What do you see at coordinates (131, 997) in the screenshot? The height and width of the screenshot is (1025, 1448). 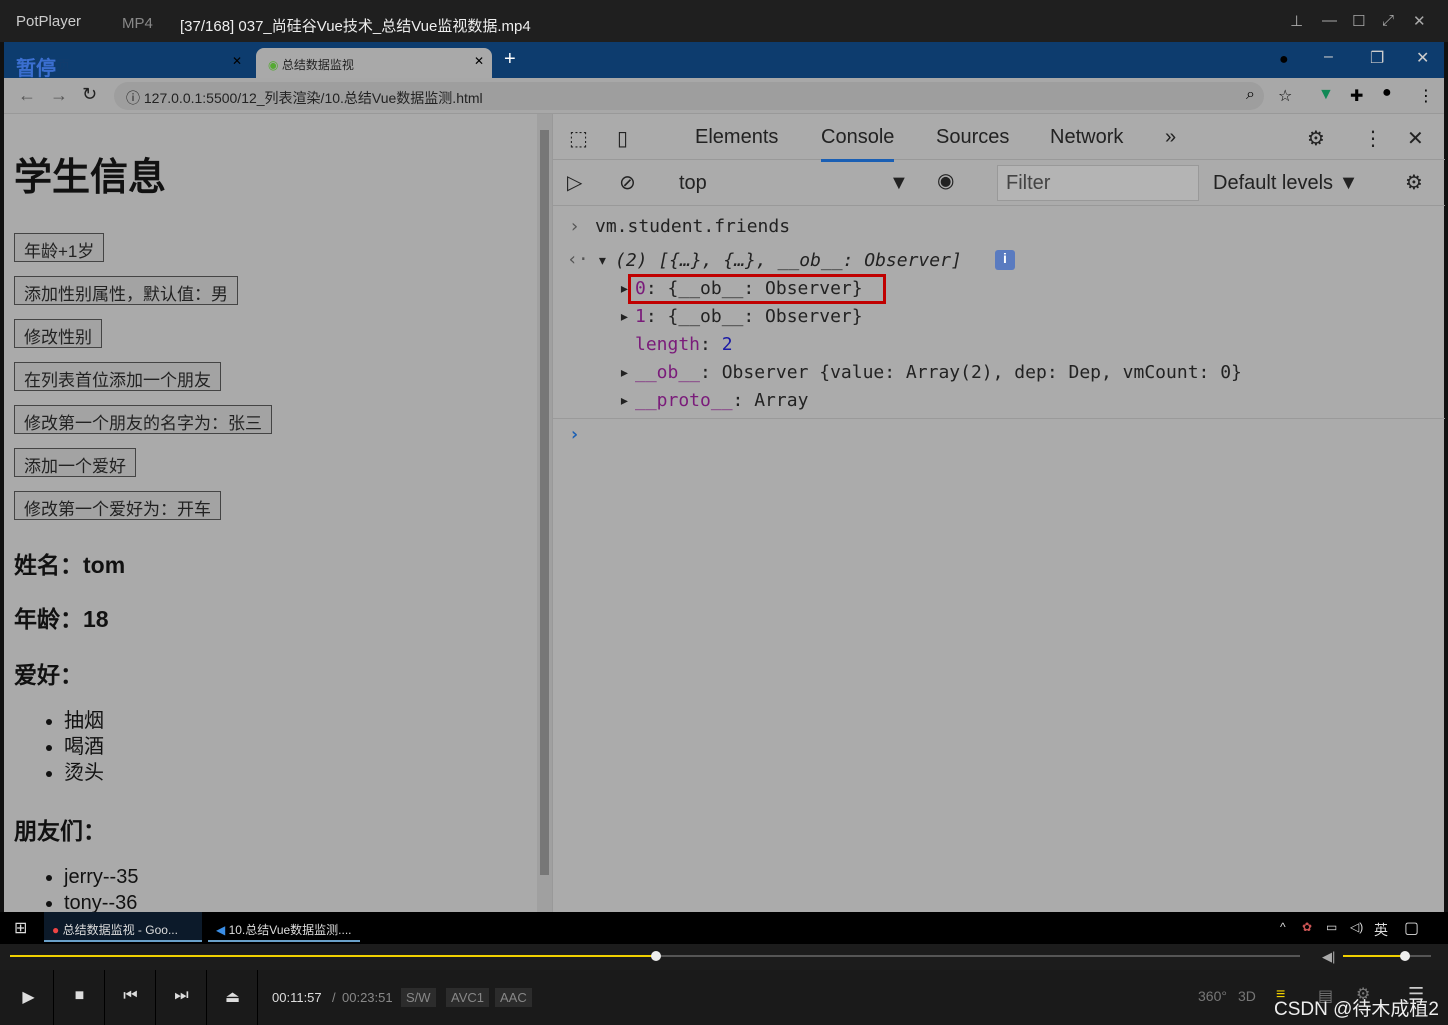 I see `previous-button: ⏮` at bounding box center [131, 997].